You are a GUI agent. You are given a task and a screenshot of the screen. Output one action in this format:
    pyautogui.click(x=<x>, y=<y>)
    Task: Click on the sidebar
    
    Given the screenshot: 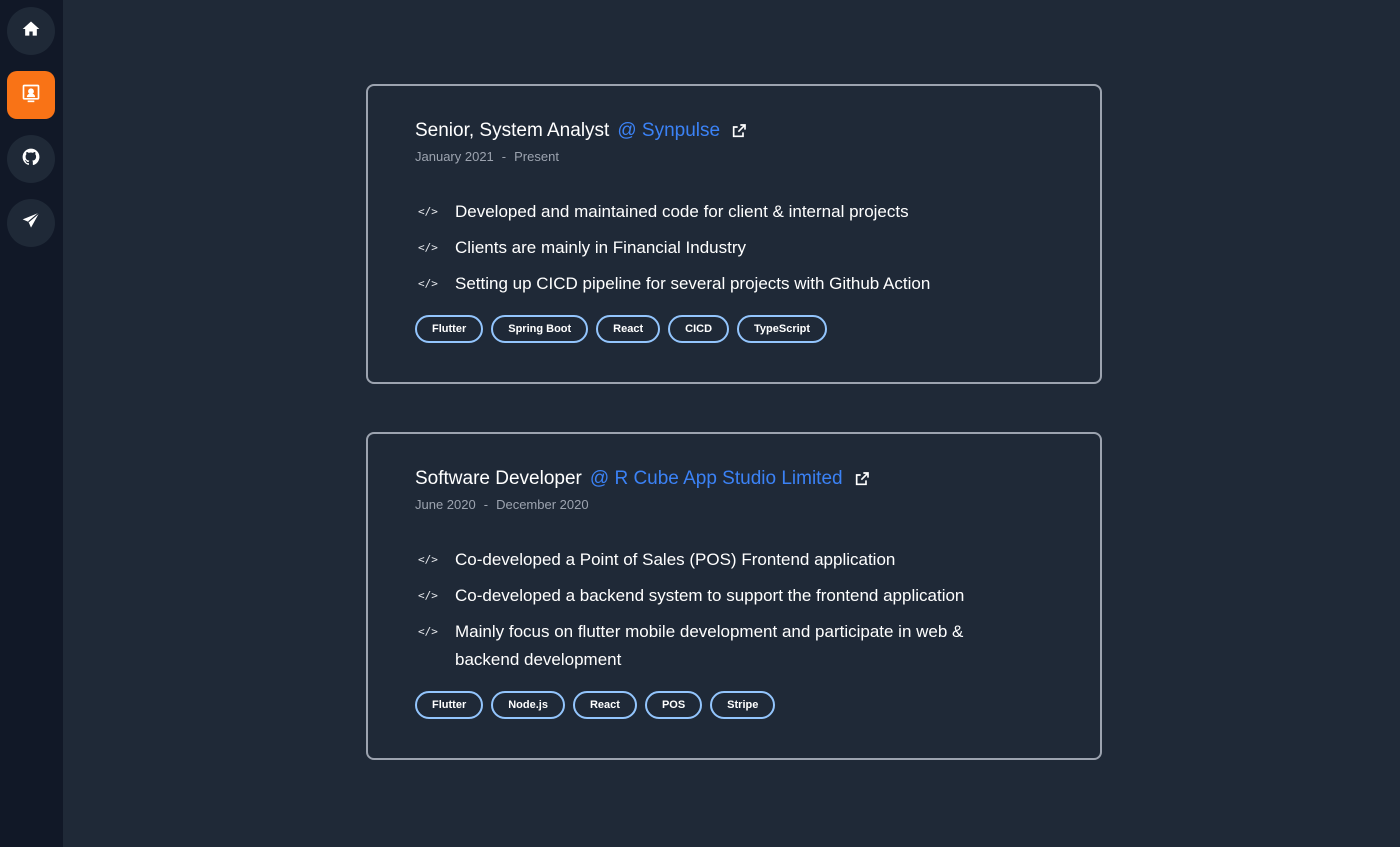 What is the action you would take?
    pyautogui.click(x=31, y=423)
    